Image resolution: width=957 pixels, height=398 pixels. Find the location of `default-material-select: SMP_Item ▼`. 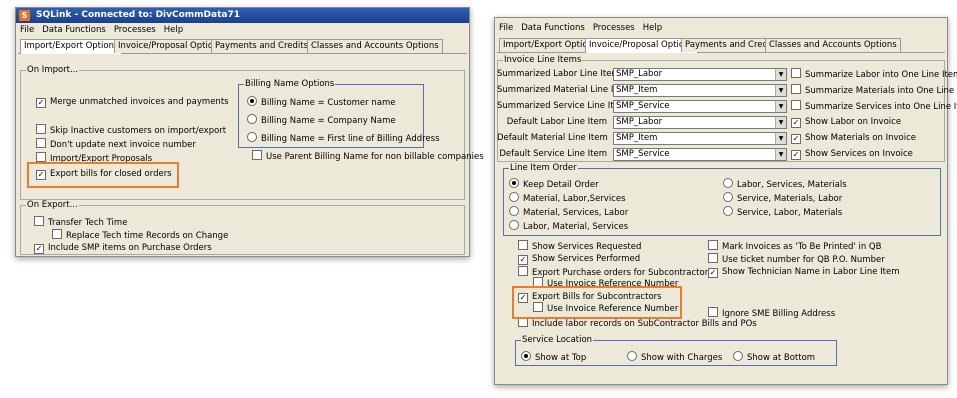

default-material-select: SMP_Item ▼ is located at coordinates (700, 138).